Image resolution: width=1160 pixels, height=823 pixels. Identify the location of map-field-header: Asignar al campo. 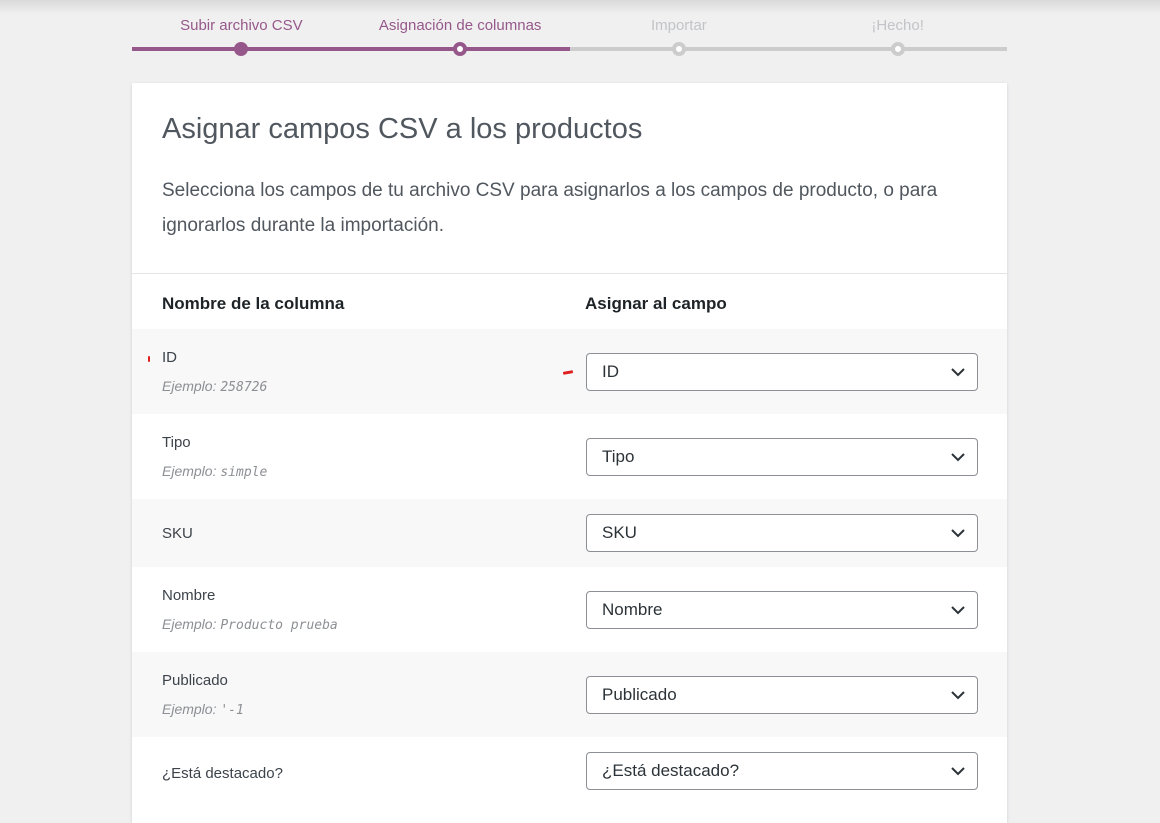
(656, 303).